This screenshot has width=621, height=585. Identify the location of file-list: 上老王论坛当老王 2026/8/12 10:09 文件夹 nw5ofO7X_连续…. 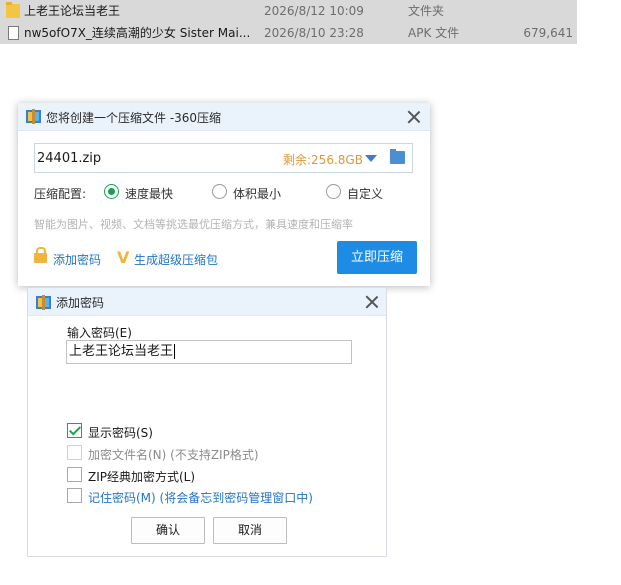
(288, 22).